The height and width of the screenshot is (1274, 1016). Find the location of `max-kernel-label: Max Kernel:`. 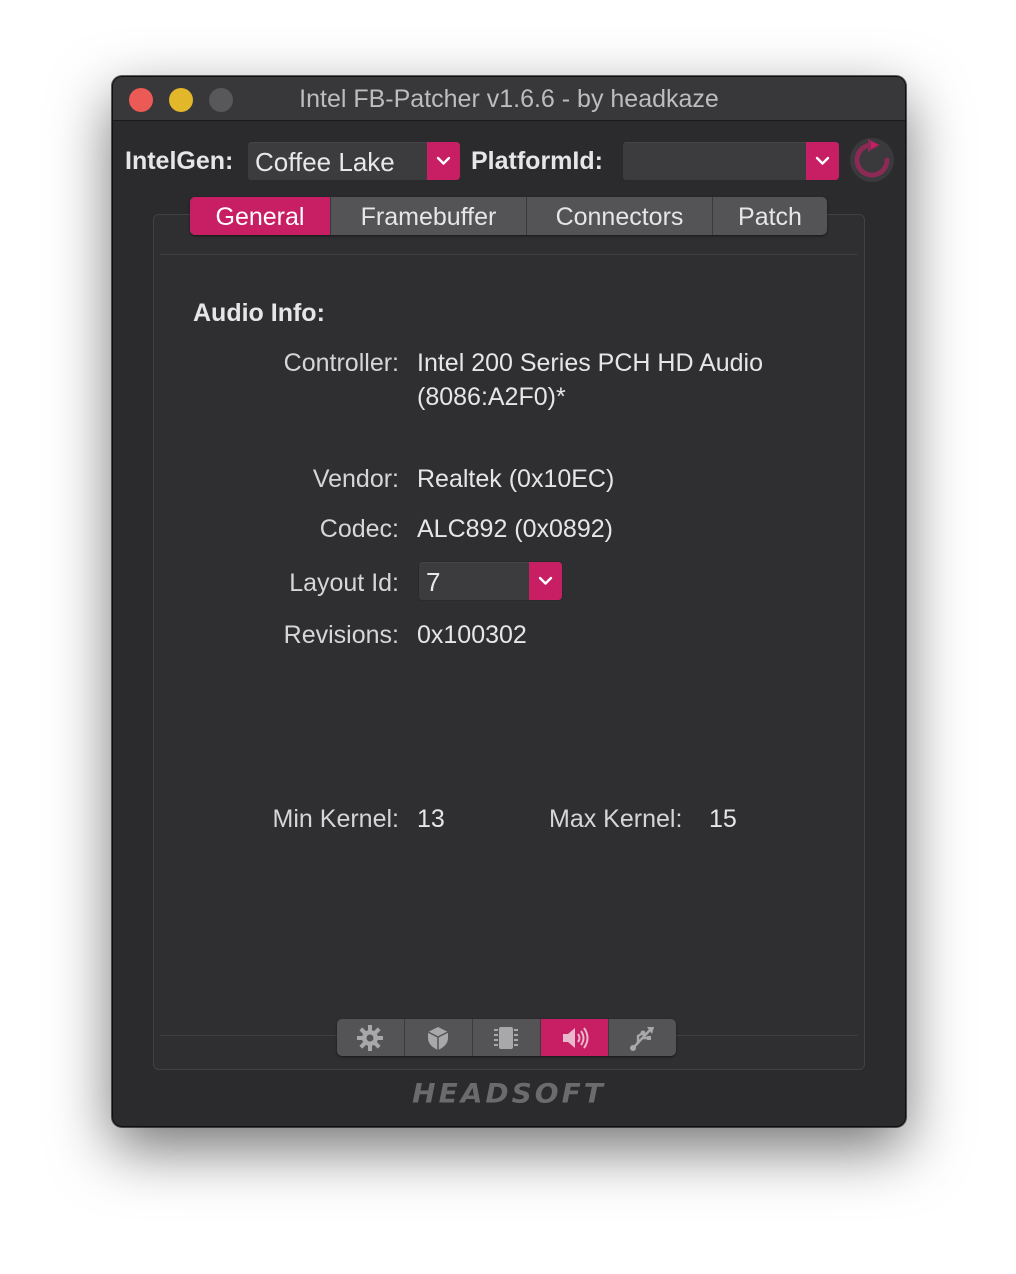

max-kernel-label: Max Kernel: is located at coordinates (616, 819).